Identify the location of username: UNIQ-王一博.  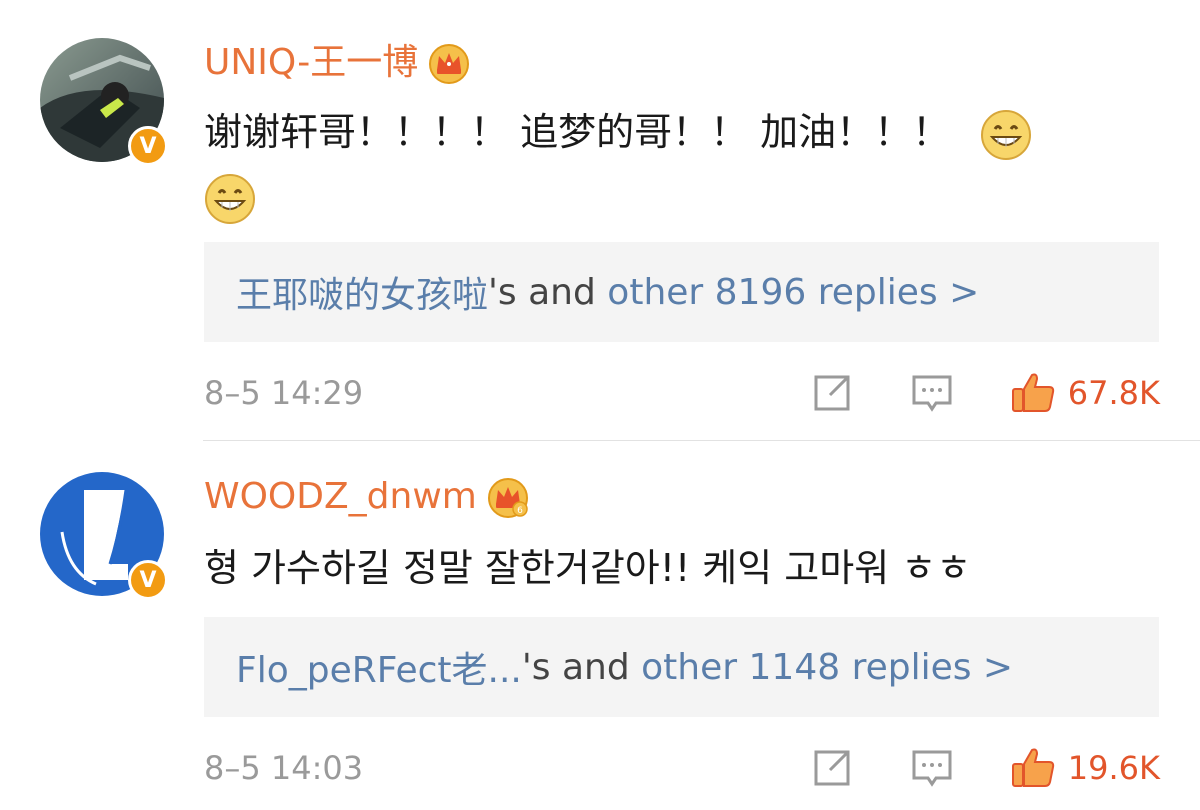
(337, 63).